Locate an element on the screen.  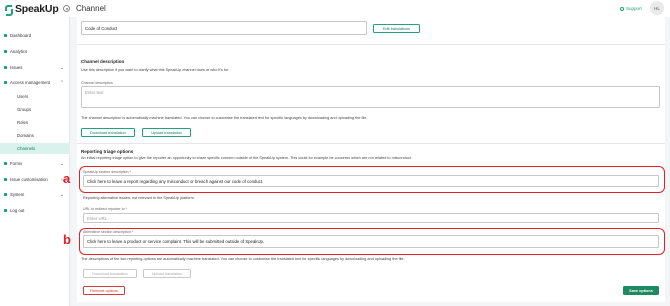
top-bar: SpeakUp Channel Support HL is located at coordinates (335, 8).